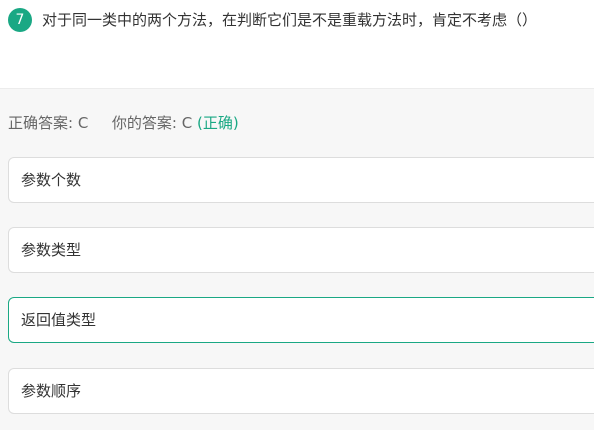 The image size is (594, 430). What do you see at coordinates (218, 123) in the screenshot?
I see `answer-status-correct: (正确)` at bounding box center [218, 123].